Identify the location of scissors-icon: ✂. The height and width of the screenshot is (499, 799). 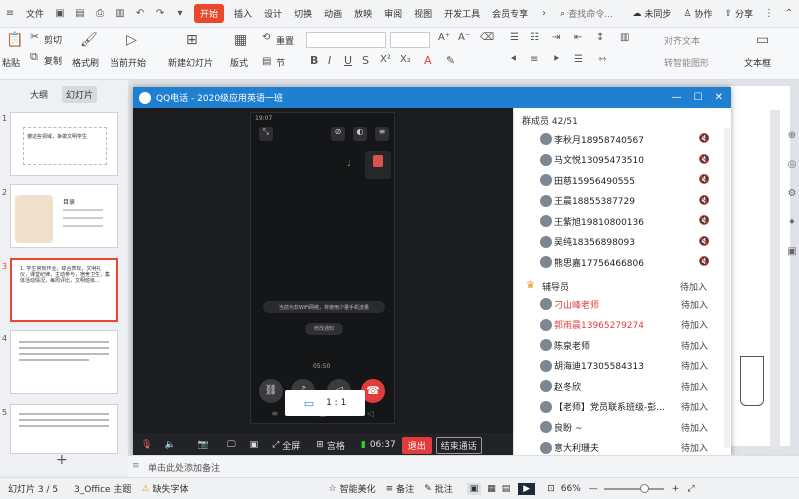
(34, 36).